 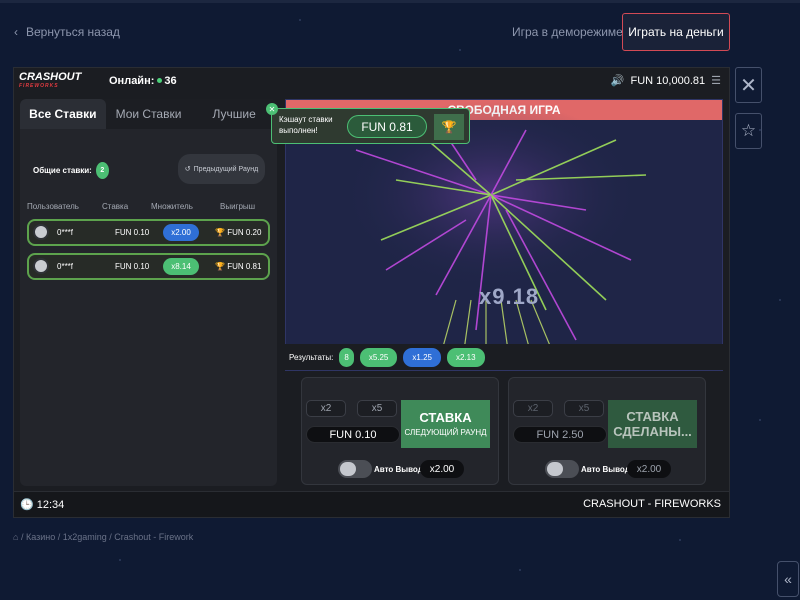 I want to click on total-bets: Общие ставки: 2, so click(x=71, y=170).